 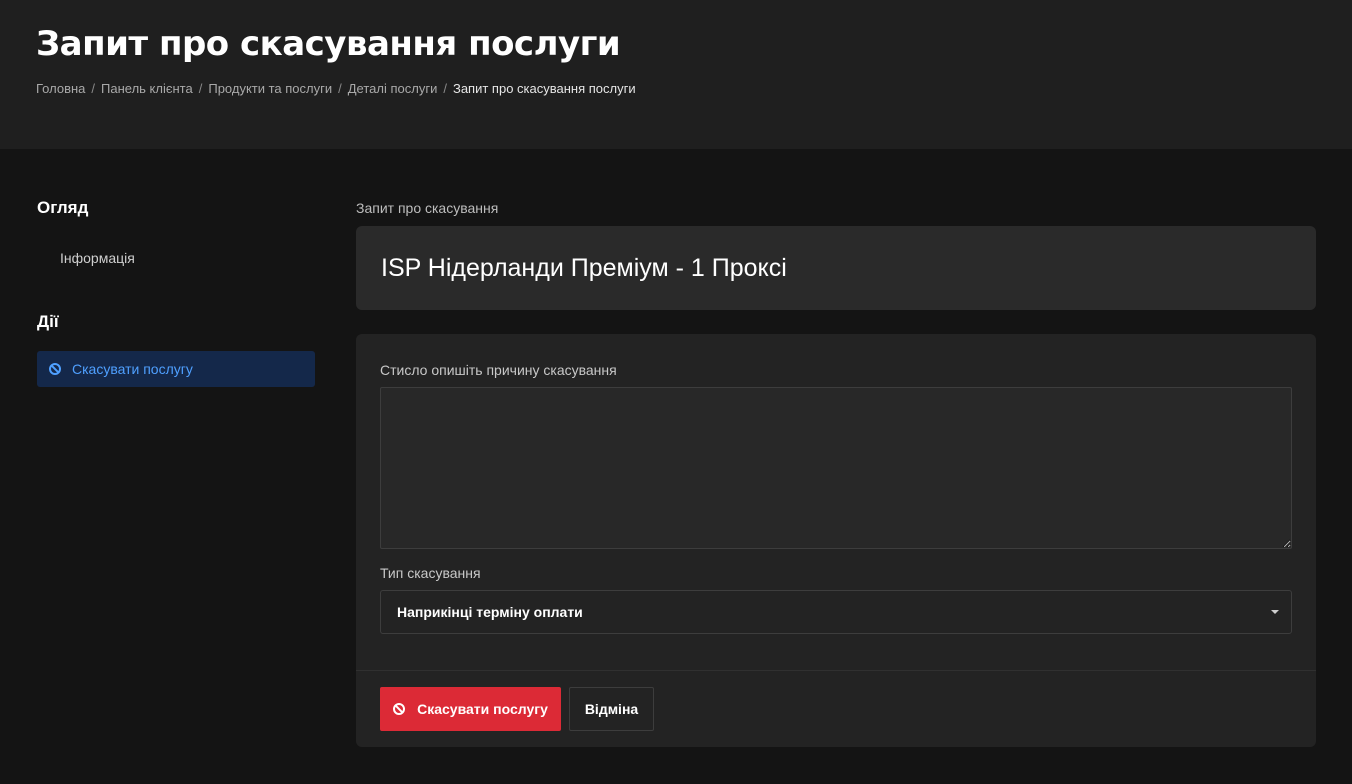 I want to click on select-value: Наприкінці терміну оплати, so click(x=490, y=612).